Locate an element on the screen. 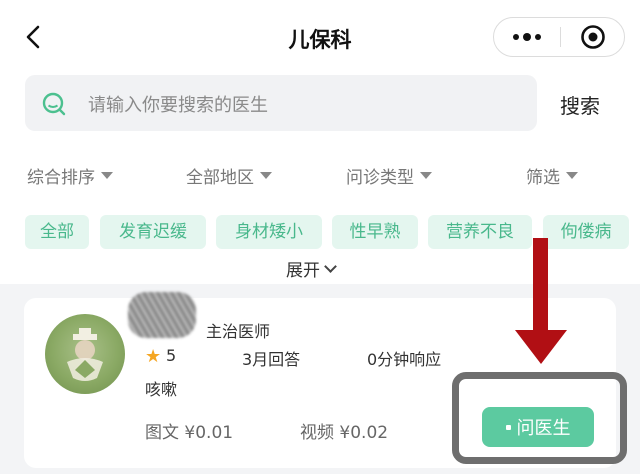  filter-sort: 综合排序 is located at coordinates (70, 175).